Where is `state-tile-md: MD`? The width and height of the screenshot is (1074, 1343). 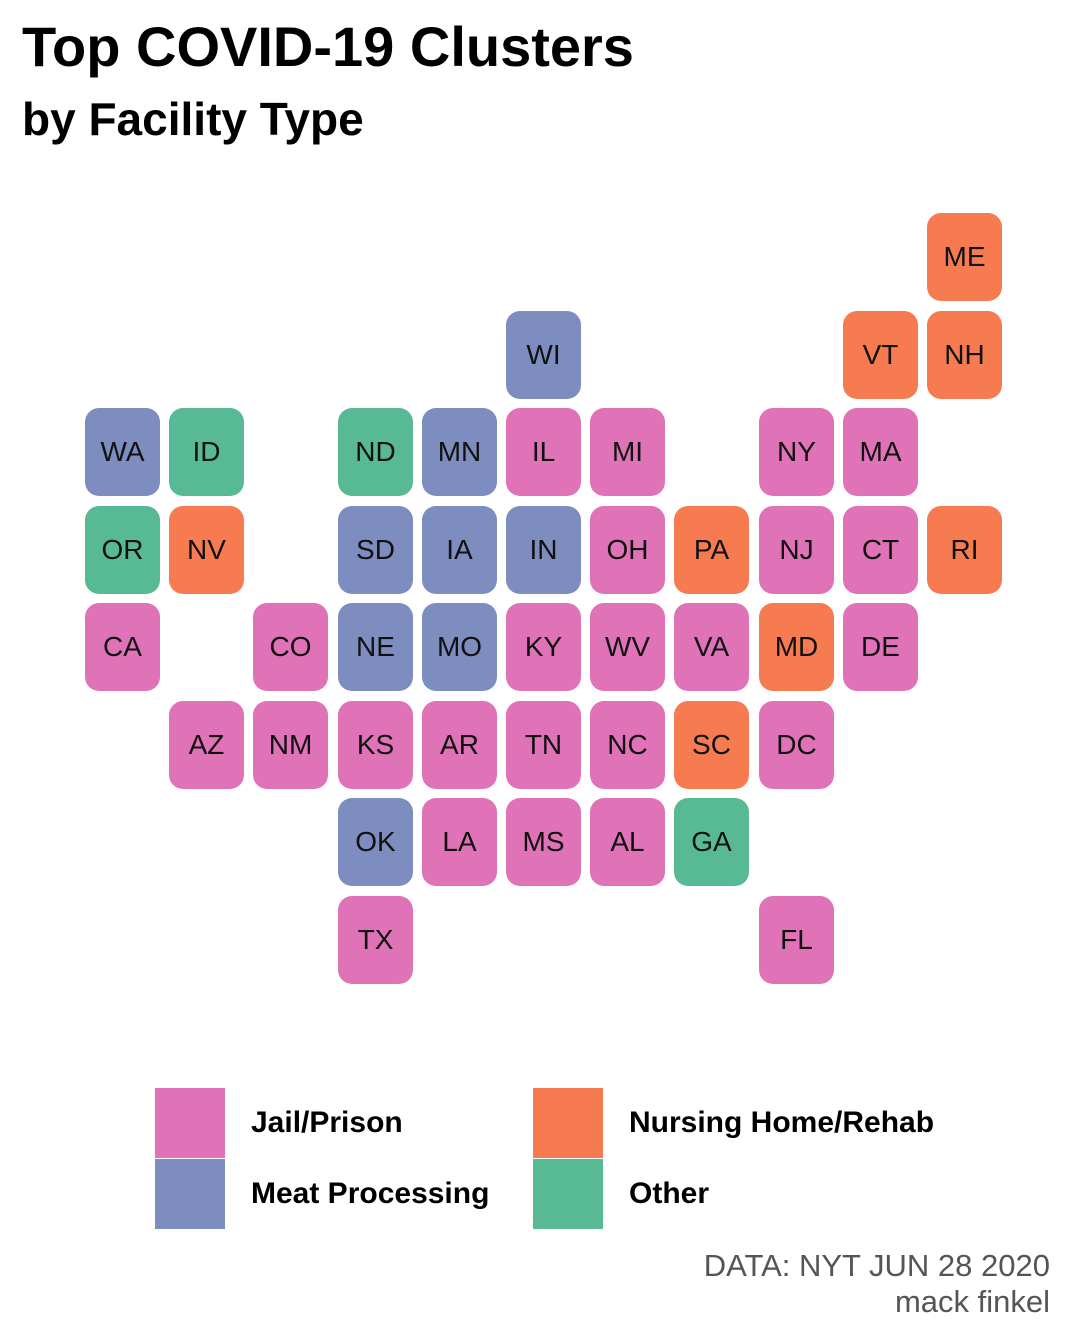
state-tile-md: MD is located at coordinates (796, 647).